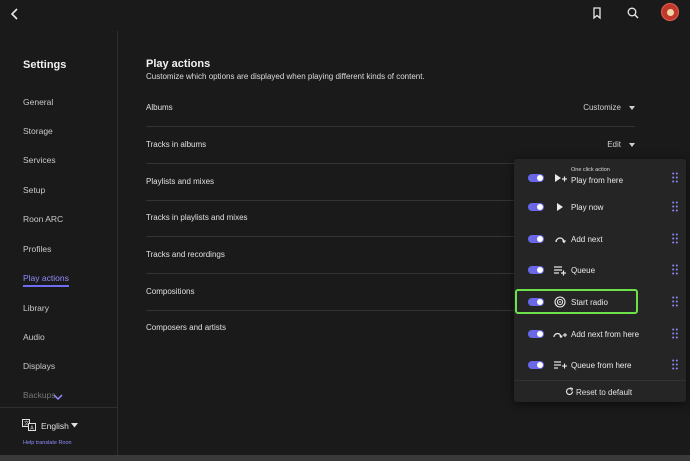 Image resolution: width=690 pixels, height=461 pixels. What do you see at coordinates (55, 426) in the screenshot?
I see `language-selector: English` at bounding box center [55, 426].